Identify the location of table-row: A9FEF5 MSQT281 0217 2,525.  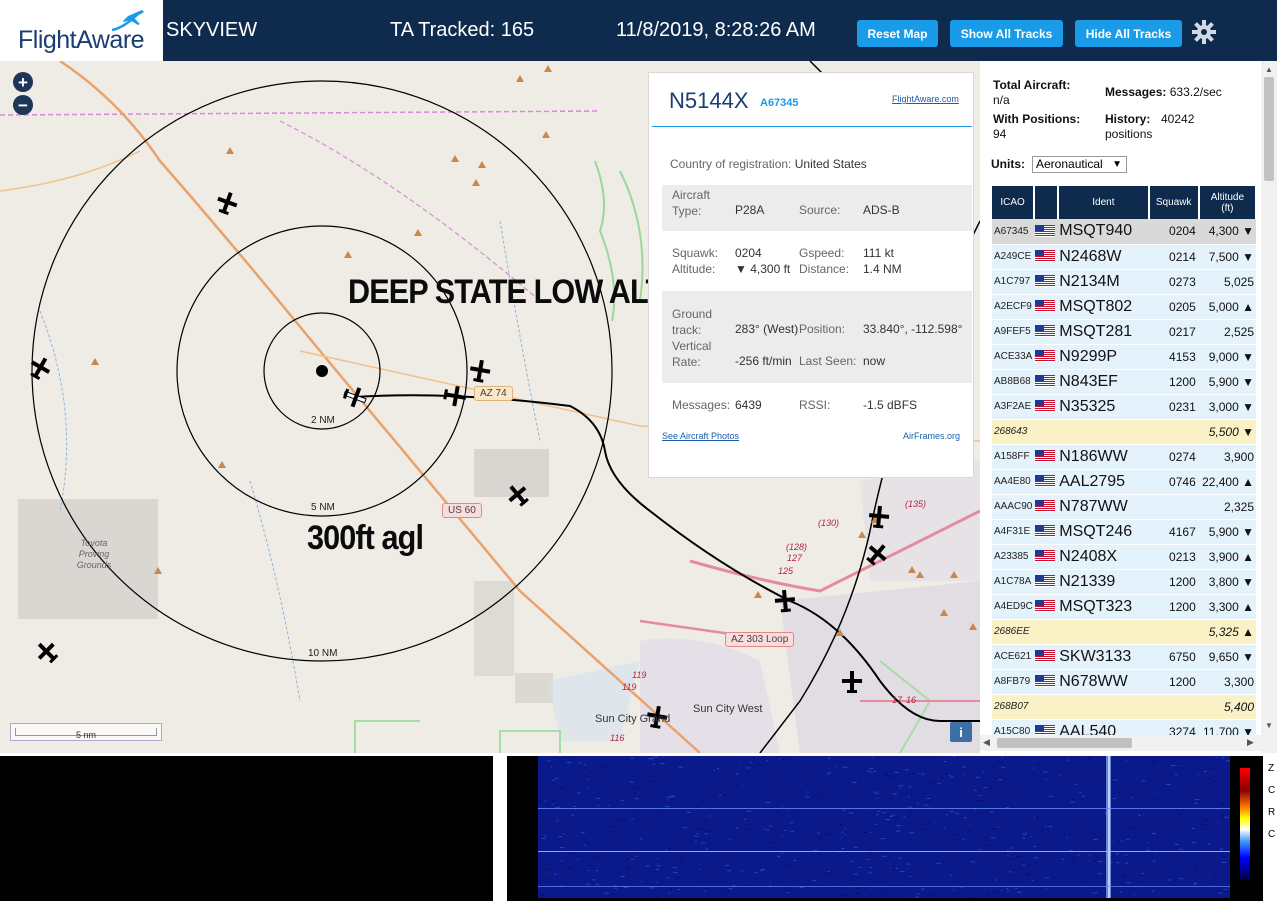
(1124, 332).